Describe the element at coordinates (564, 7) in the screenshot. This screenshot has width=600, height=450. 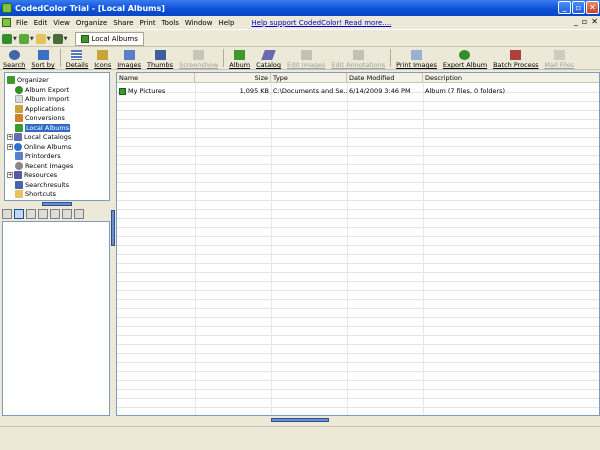
I see `minimize-button: _` at that location.